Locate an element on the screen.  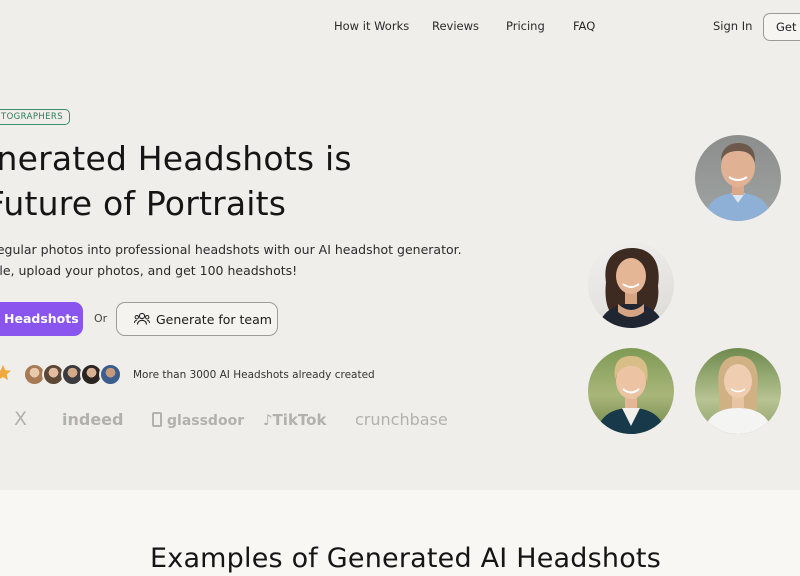
crunchbase-logo: crunchbase is located at coordinates (401, 419).